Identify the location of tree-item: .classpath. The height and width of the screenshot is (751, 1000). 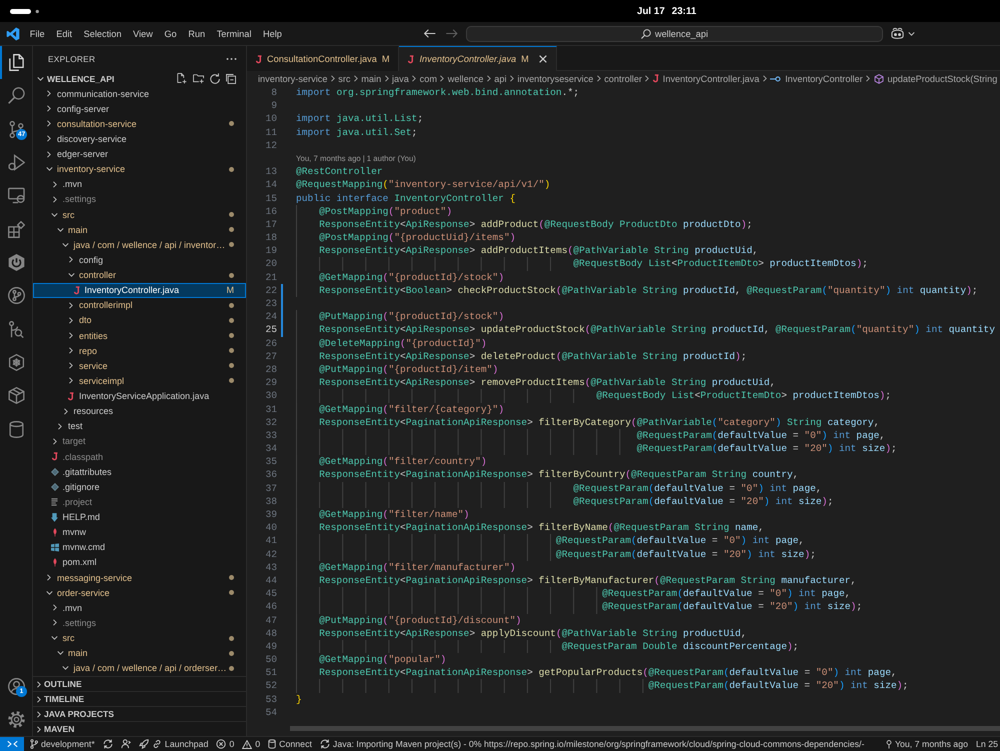
(139, 456).